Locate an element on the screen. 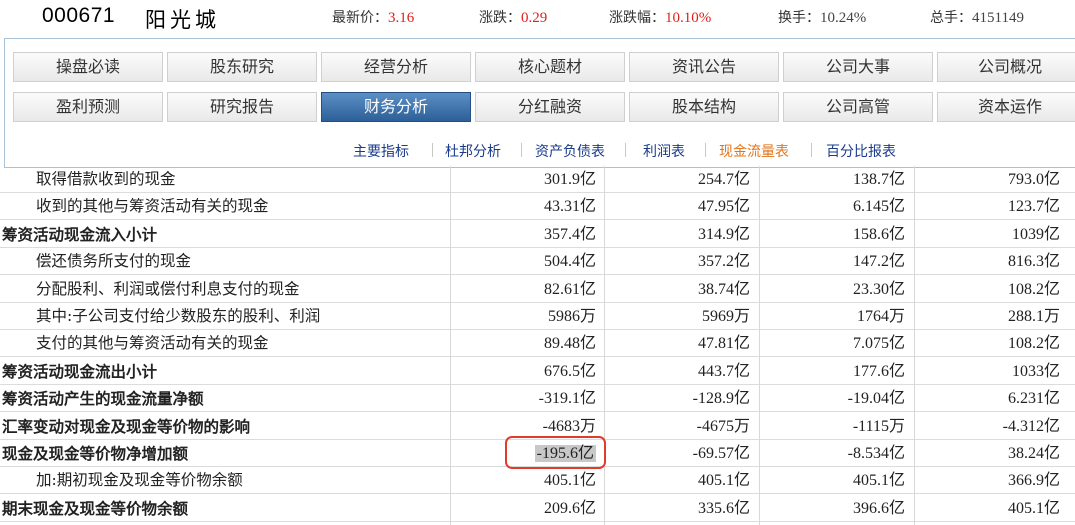  row-label: 偿还债务所支付的现金 is located at coordinates (114, 261).